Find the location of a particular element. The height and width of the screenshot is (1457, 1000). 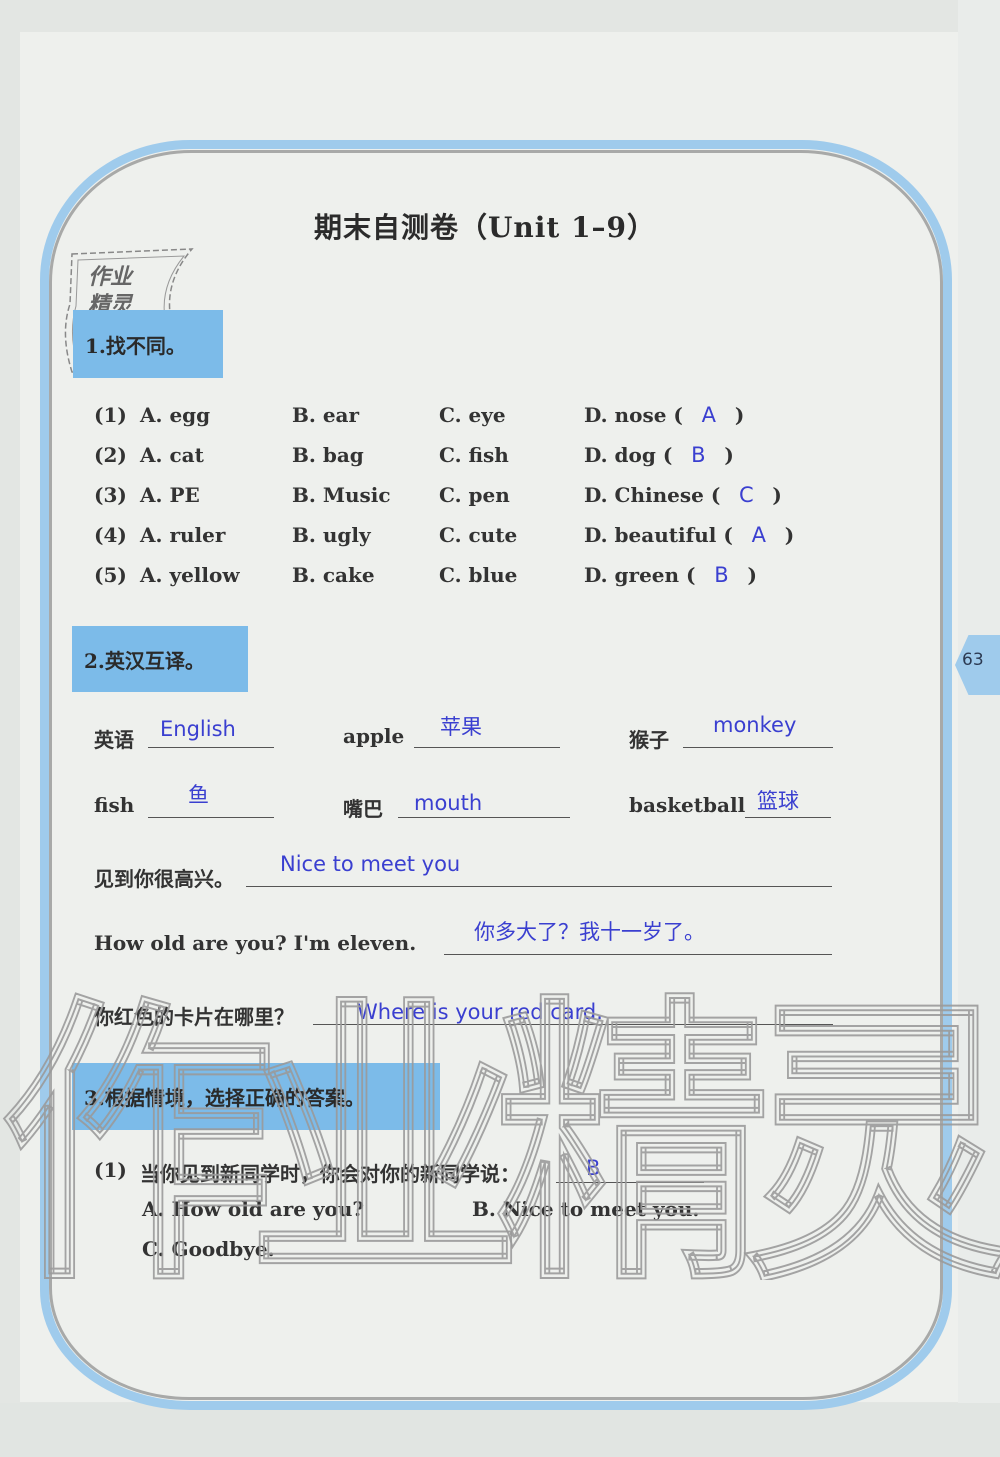

option-a: A. ruler is located at coordinates (183, 535).